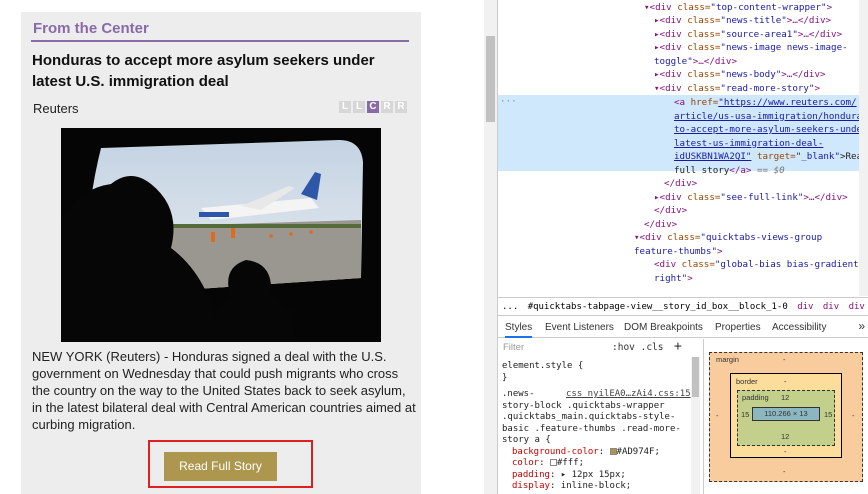 This screenshot has width=868, height=494. What do you see at coordinates (828, 414) in the screenshot?
I see `padding-right-value: 15` at bounding box center [828, 414].